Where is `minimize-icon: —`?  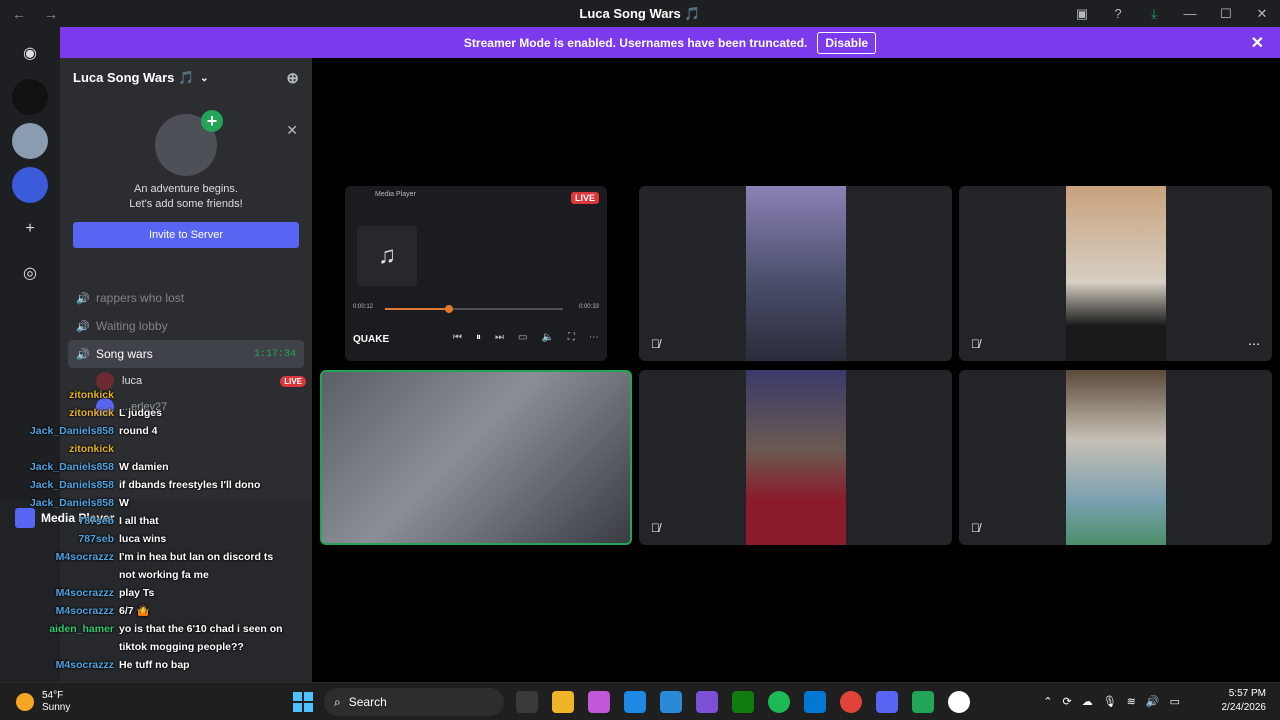
minimize-icon: — is located at coordinates (1190, 13).